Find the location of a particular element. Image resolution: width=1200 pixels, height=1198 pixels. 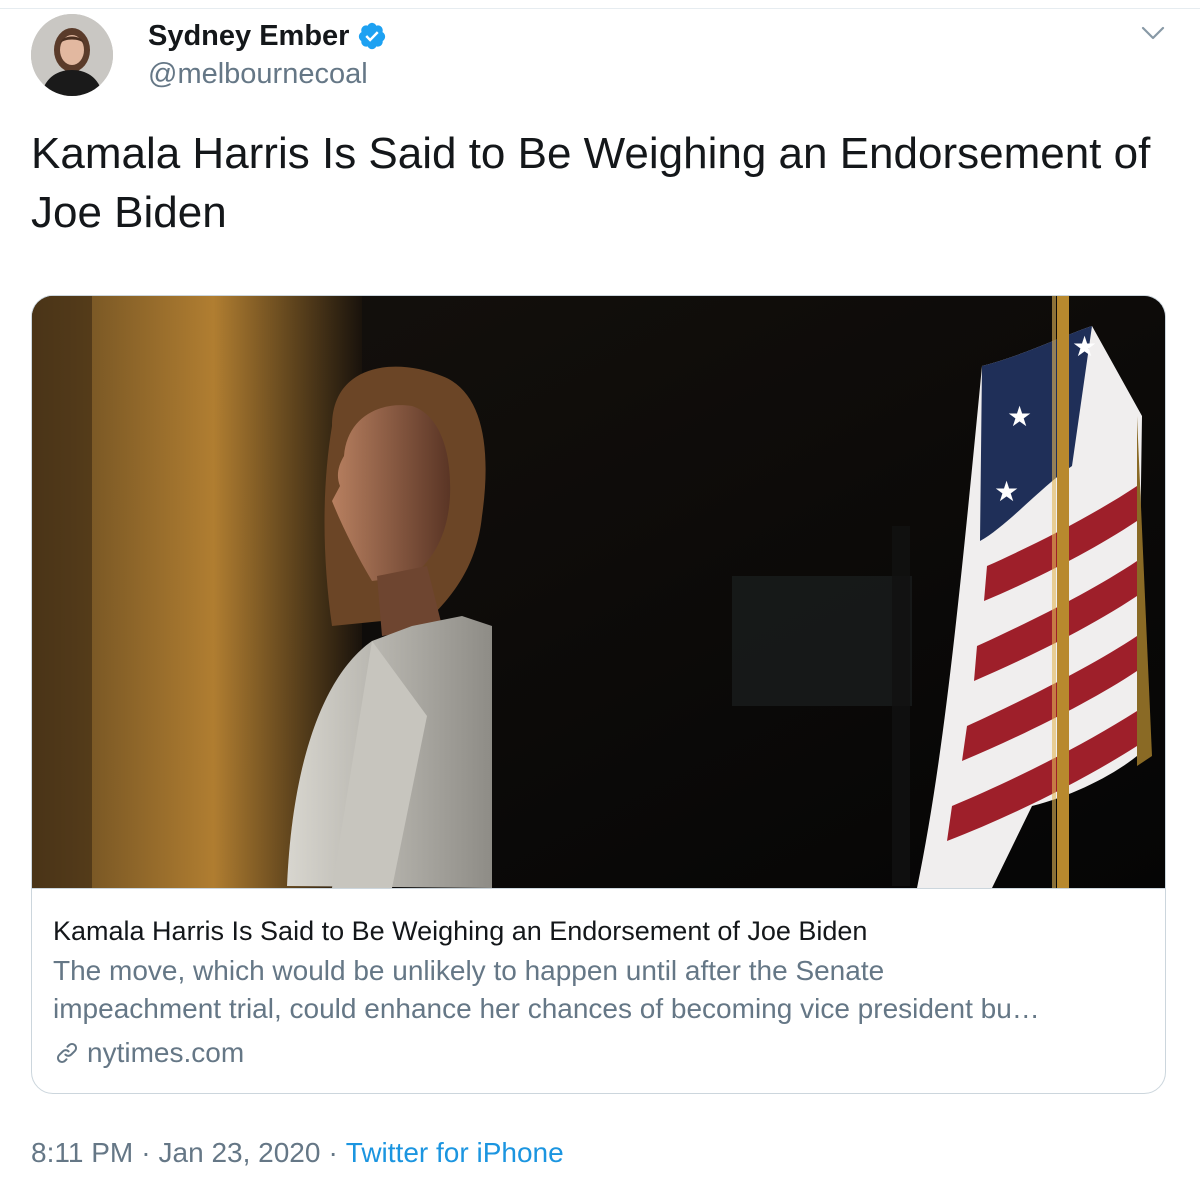

tweet-meta: 8:11 PM · Jan 23, 2020 · Twitter for iPhone is located at coordinates (297, 1153).